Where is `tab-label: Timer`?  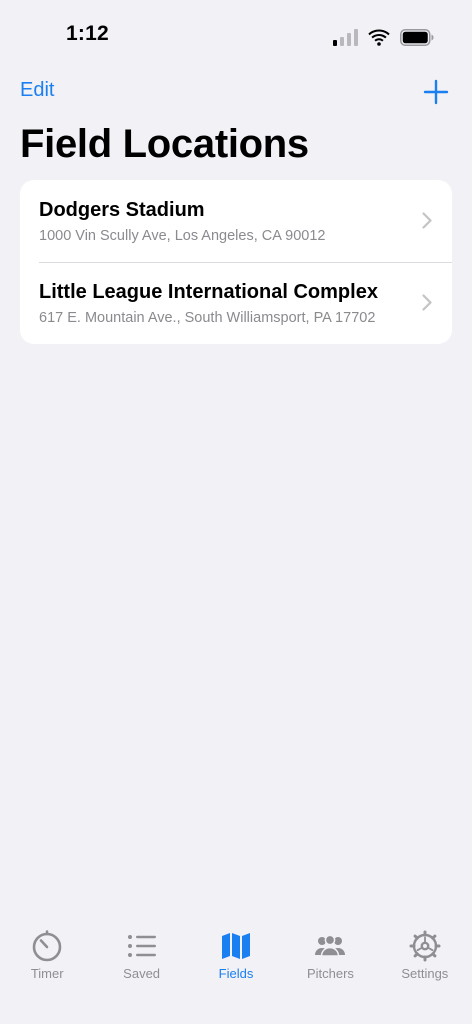 tab-label: Timer is located at coordinates (47, 973).